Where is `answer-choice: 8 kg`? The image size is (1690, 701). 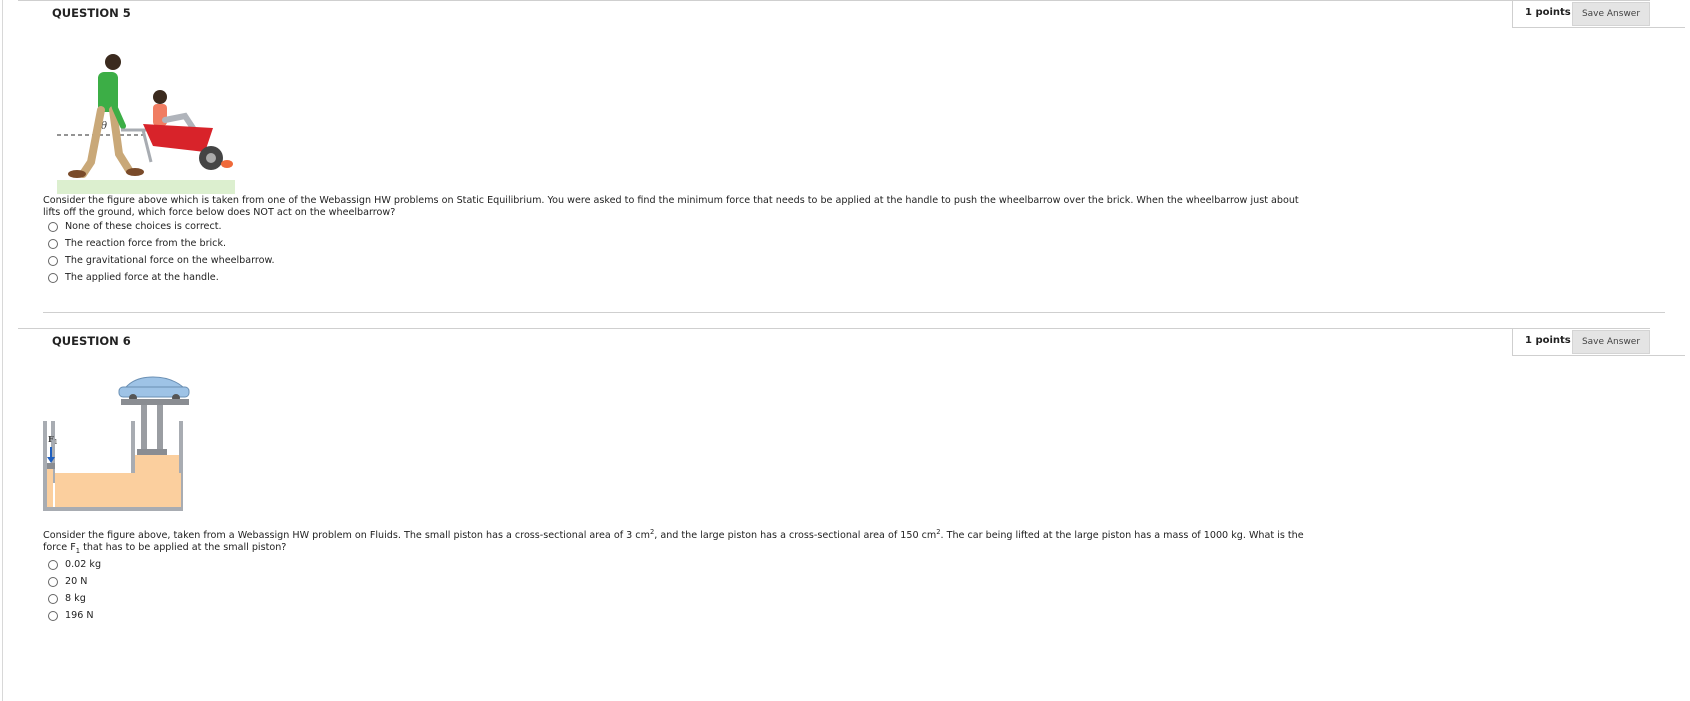
answer-choice: 8 kg is located at coordinates (67, 598).